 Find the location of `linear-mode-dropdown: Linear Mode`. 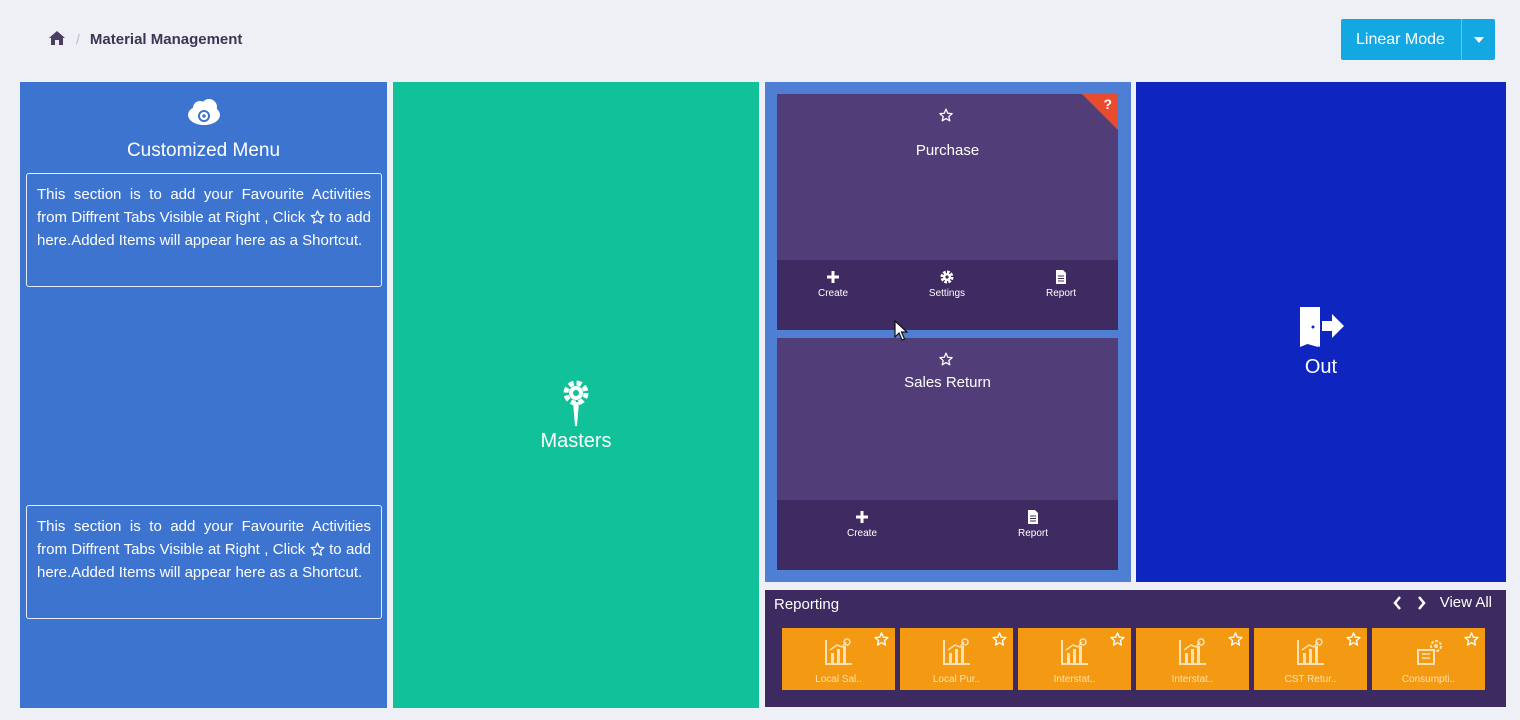

linear-mode-dropdown: Linear Mode is located at coordinates (1418, 39).